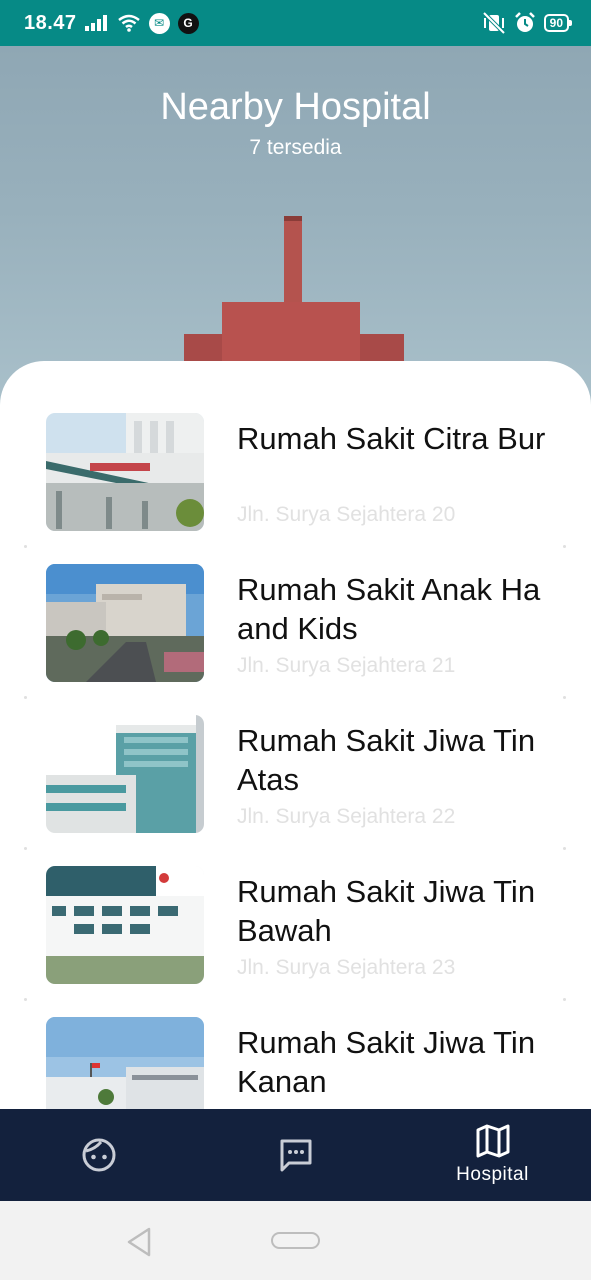 This screenshot has height=1280, width=591. Describe the element at coordinates (188, 23) in the screenshot. I see `google-icon: G` at that location.